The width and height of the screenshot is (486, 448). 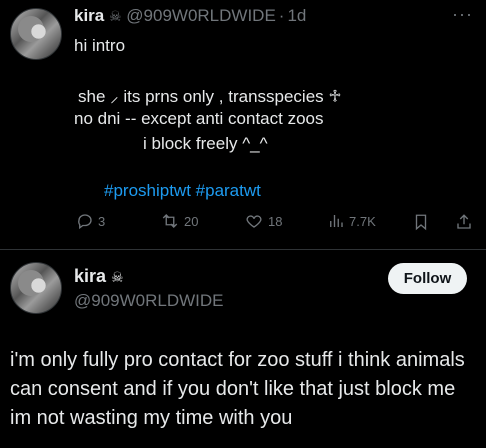 I want to click on tweet-text-line: no dni -- except anti contact zoos, so click(x=199, y=118).